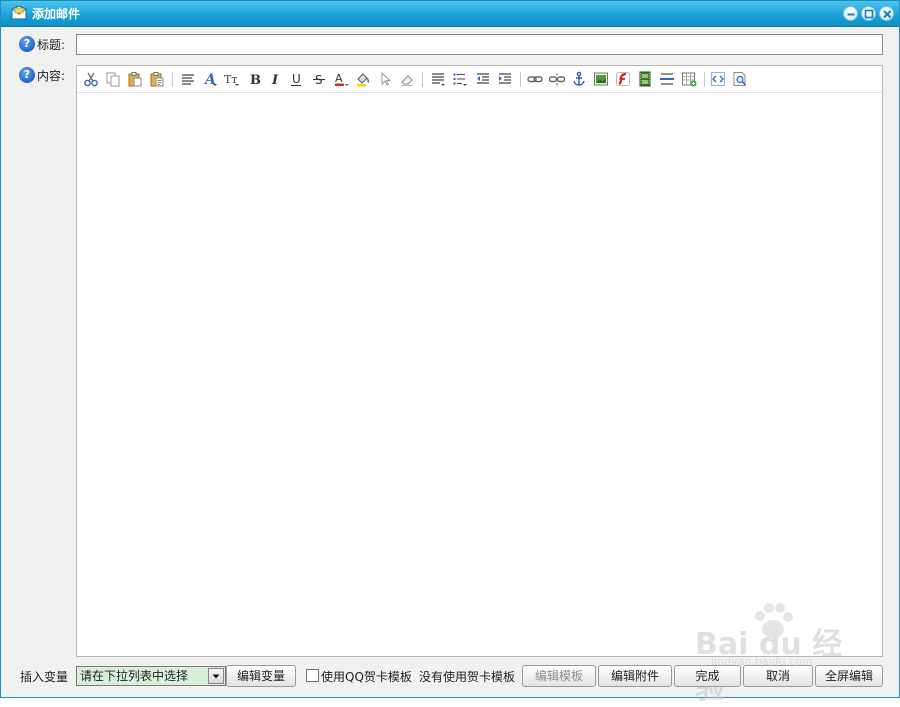 The image size is (900, 707). Describe the element at coordinates (232, 79) in the screenshot. I see `font-size-icon: Tт` at that location.